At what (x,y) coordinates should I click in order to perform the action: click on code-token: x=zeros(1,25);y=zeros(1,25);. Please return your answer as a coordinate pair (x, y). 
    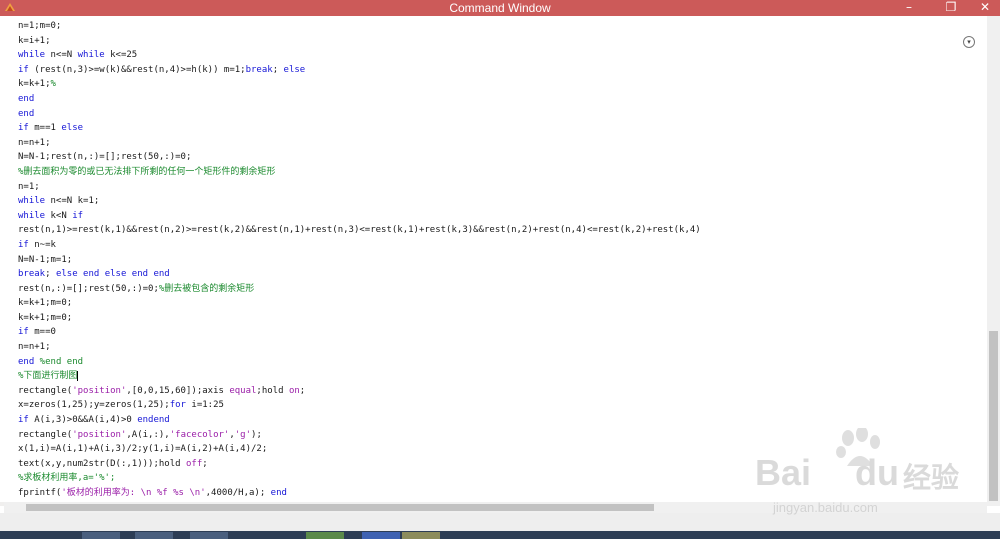
    Looking at the image, I should click on (94, 405).